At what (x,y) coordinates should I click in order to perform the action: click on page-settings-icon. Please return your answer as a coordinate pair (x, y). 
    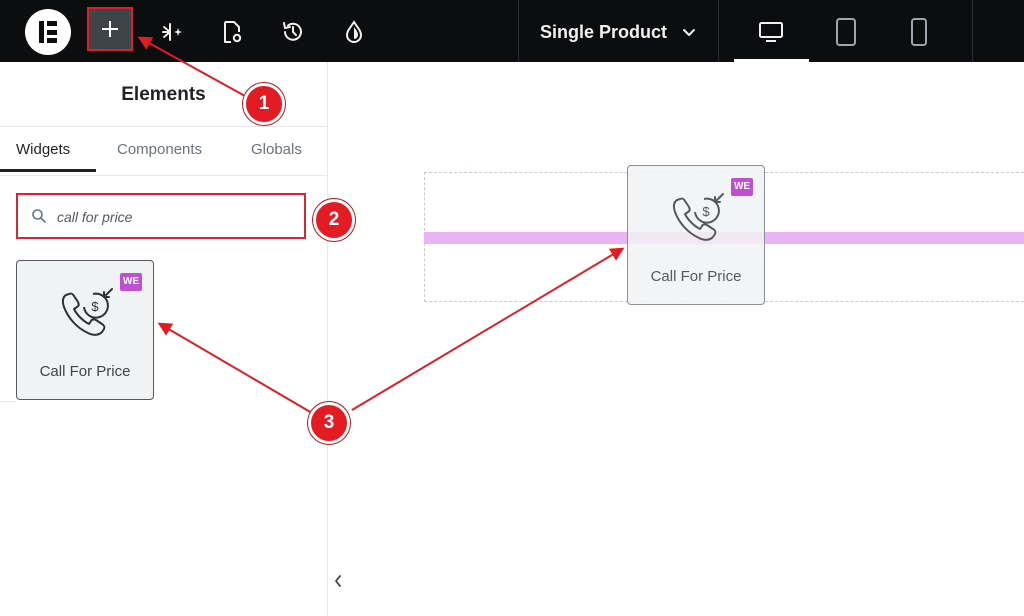
    Looking at the image, I should click on (233, 32).